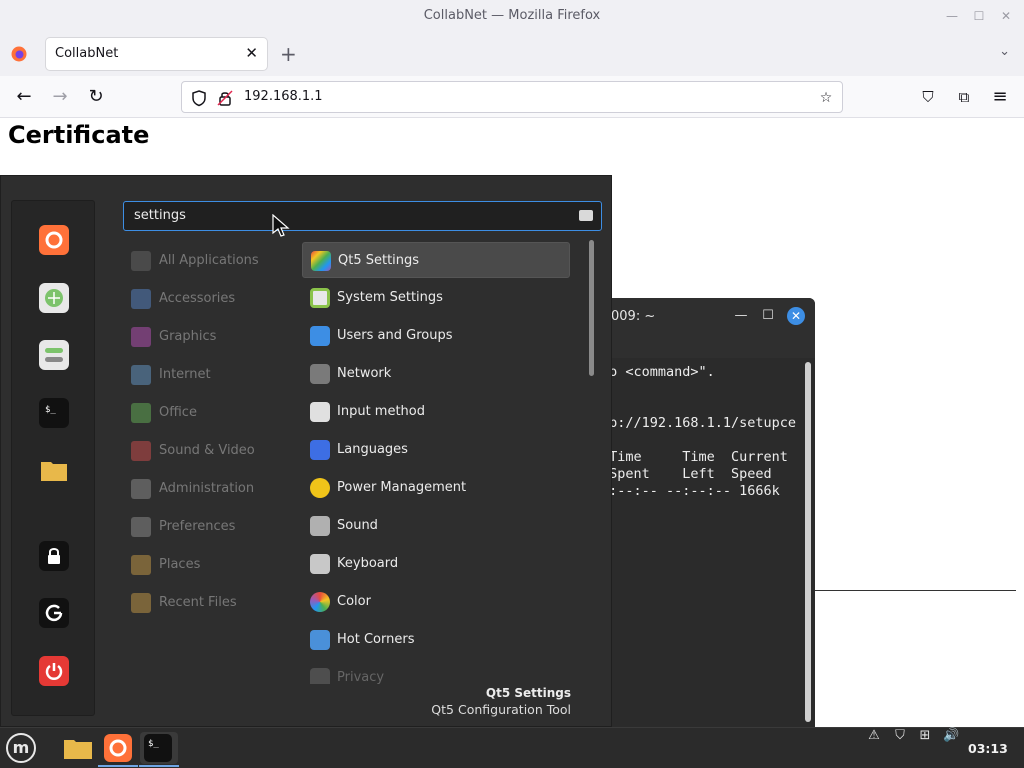 The height and width of the screenshot is (768, 1024). Describe the element at coordinates (988, 748) in the screenshot. I see `clock: 03:13` at that location.